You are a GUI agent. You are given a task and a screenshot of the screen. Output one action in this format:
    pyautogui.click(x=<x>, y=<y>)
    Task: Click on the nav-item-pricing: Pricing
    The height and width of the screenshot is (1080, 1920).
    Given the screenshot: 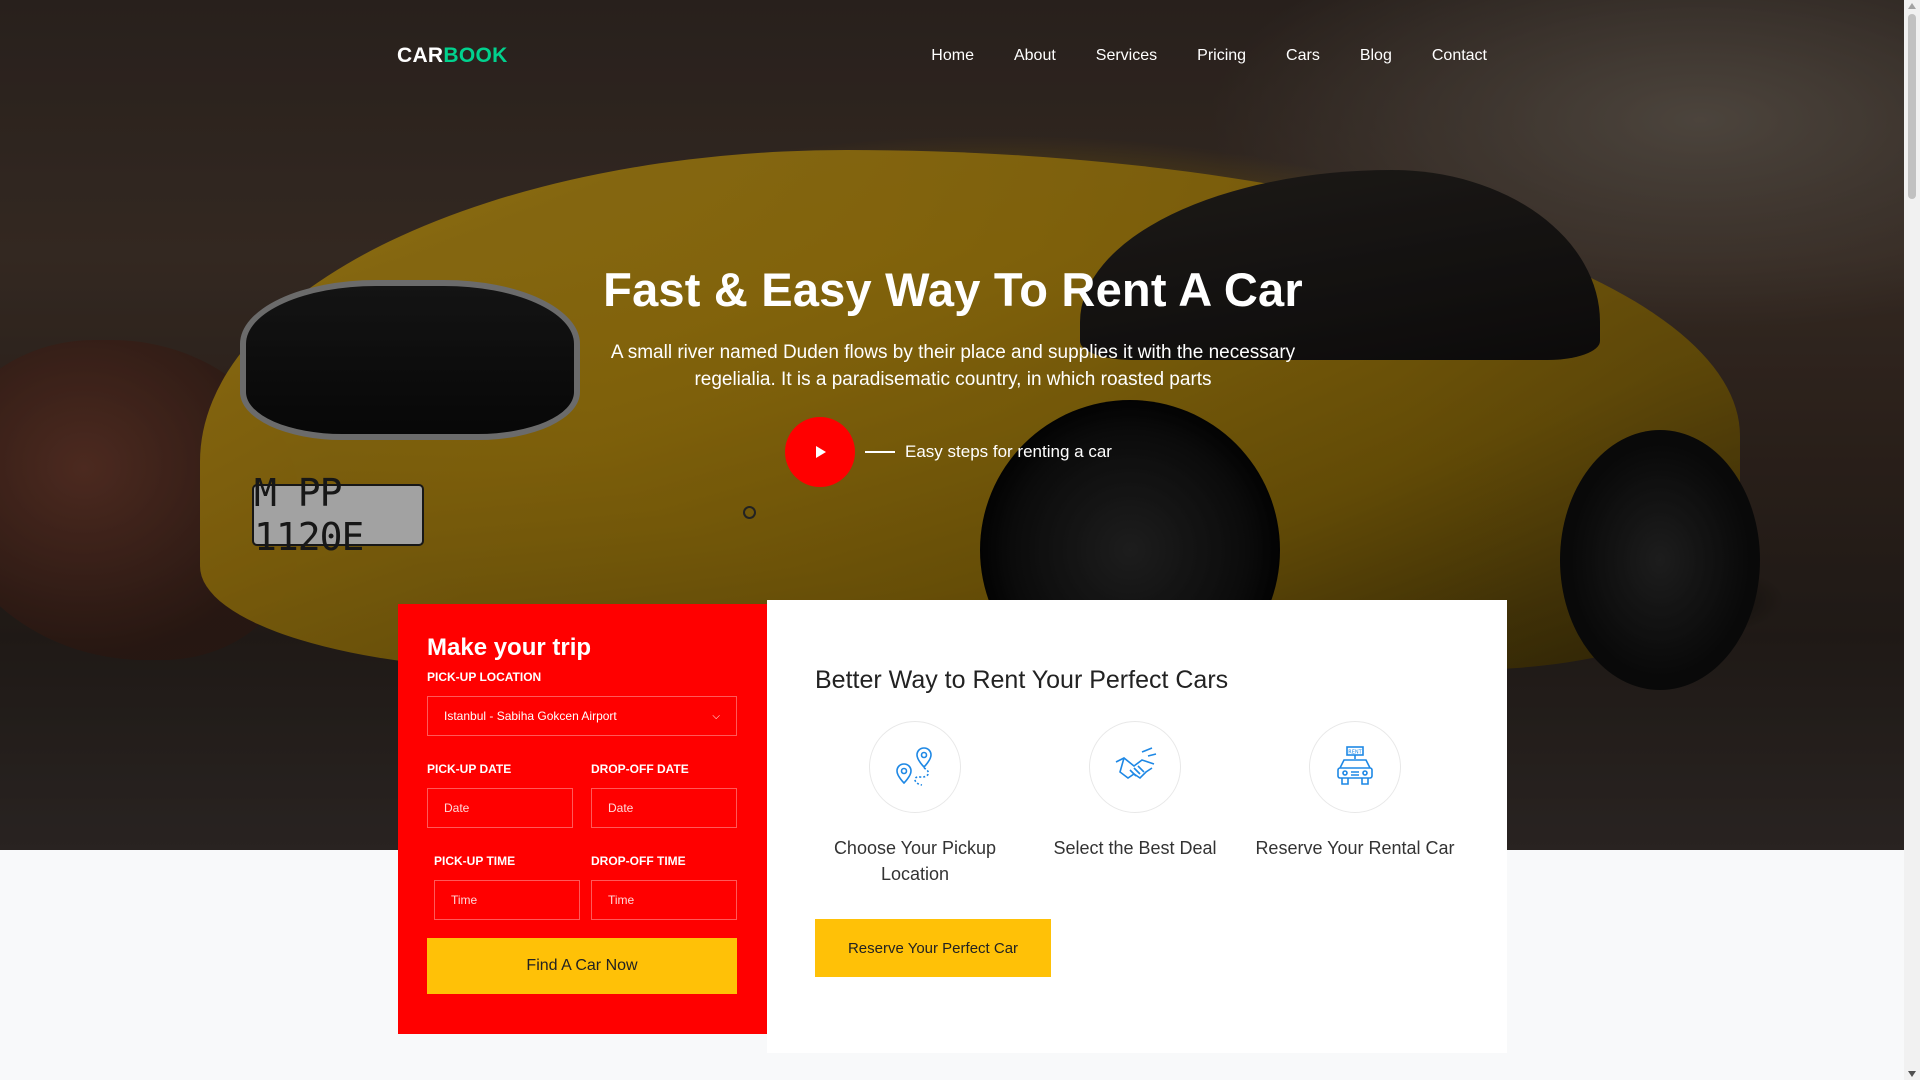 What is the action you would take?
    pyautogui.click(x=1221, y=56)
    